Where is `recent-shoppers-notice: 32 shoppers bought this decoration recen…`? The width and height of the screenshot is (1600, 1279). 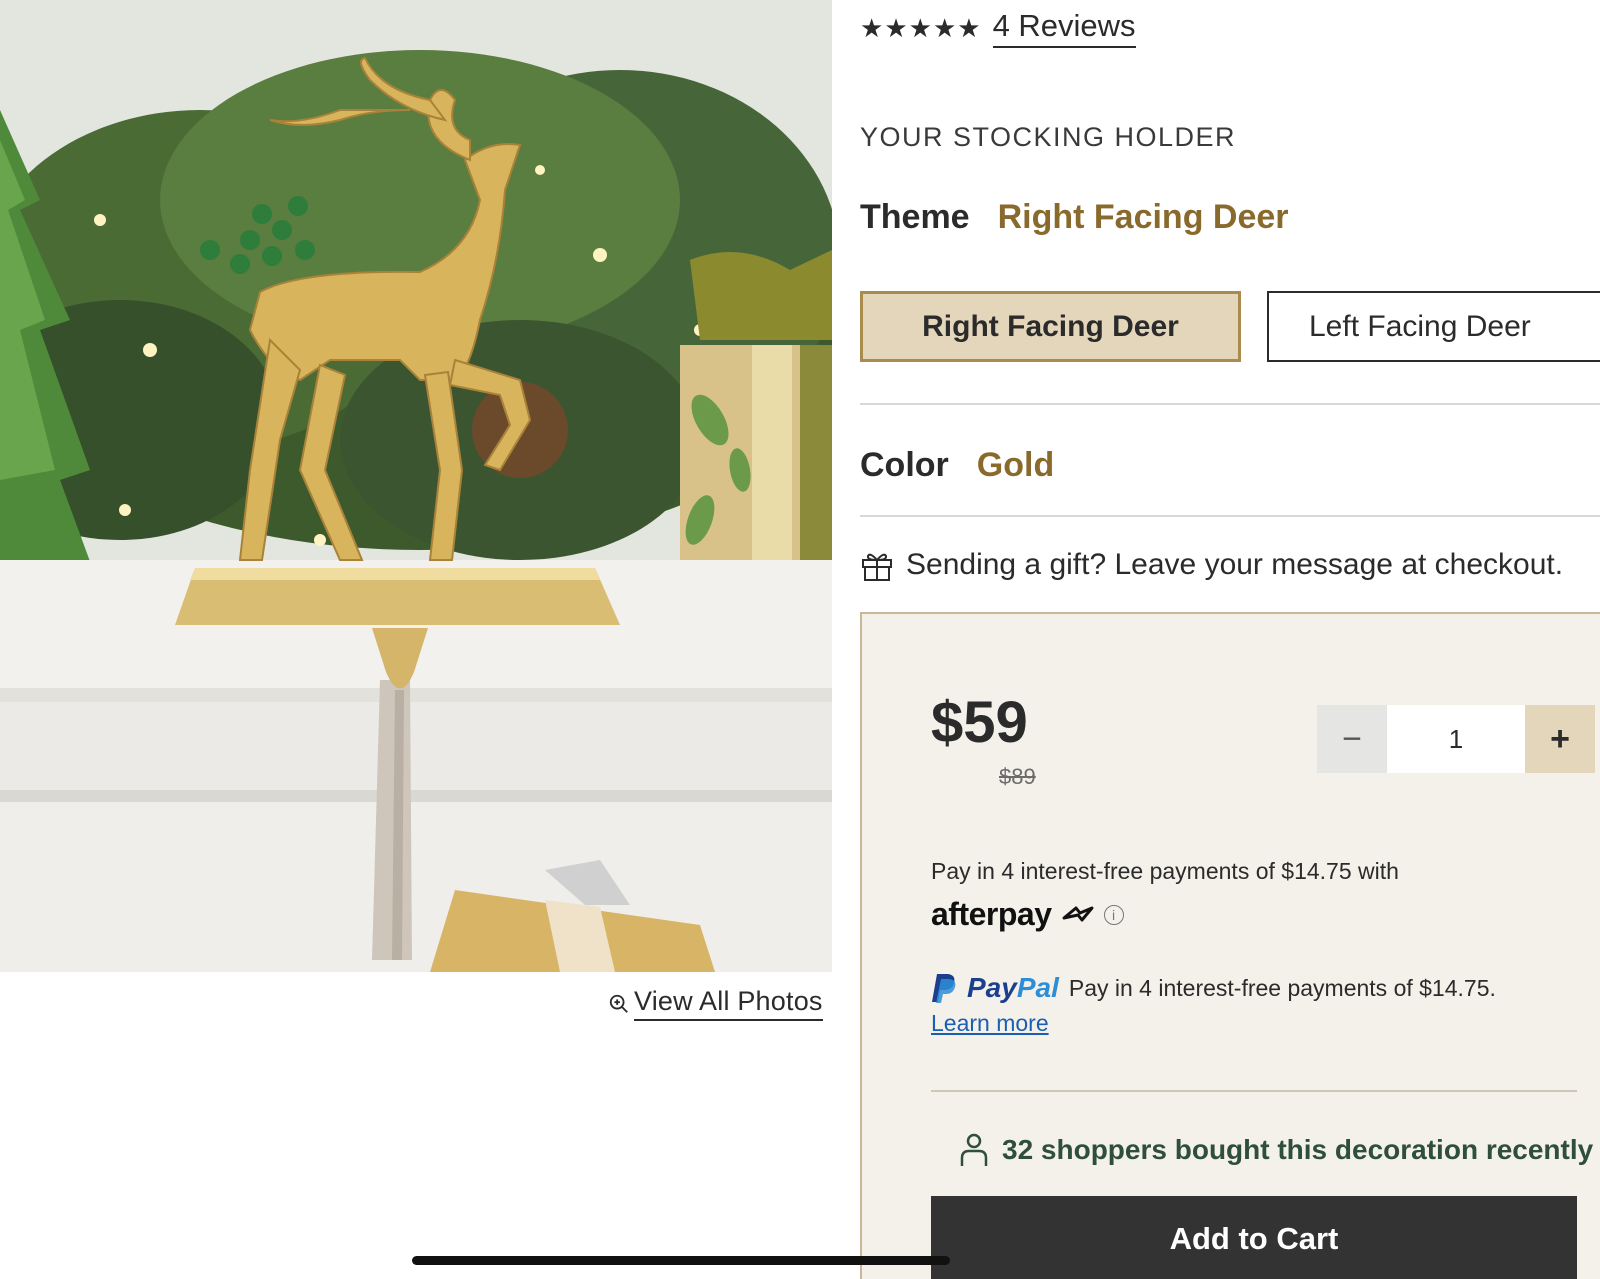 recent-shoppers-notice: 32 shoppers bought this decoration recen… is located at coordinates (1275, 1150).